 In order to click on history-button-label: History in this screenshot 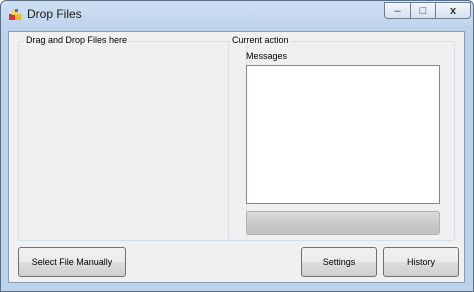, I will do `click(420, 262)`.